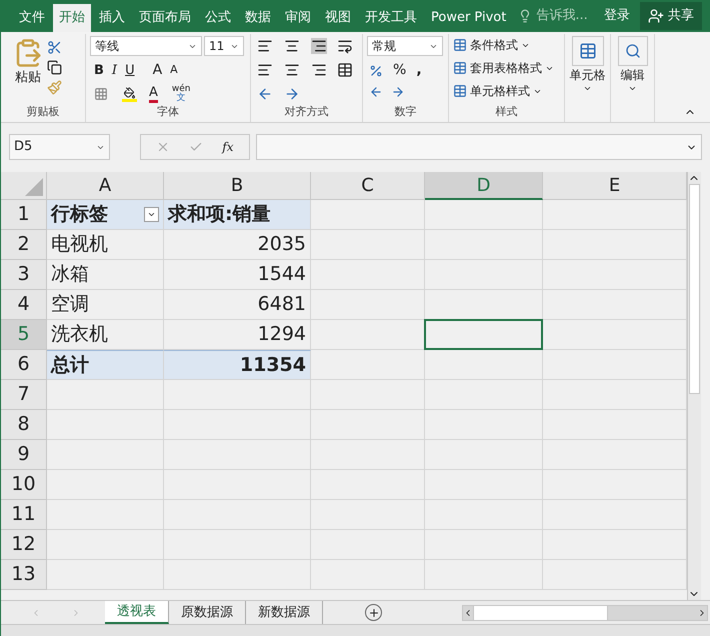  Describe the element at coordinates (265, 46) in the screenshot. I see `align-top-icon` at that location.